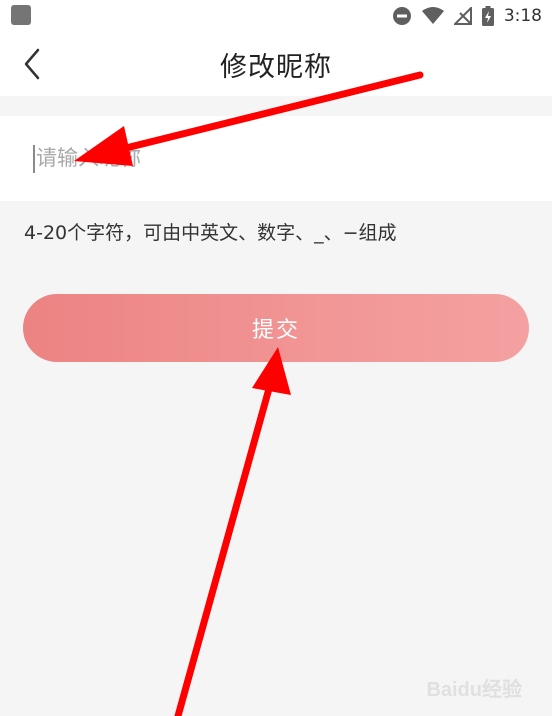 The image size is (552, 716). I want to click on nickname-input, so click(276, 158).